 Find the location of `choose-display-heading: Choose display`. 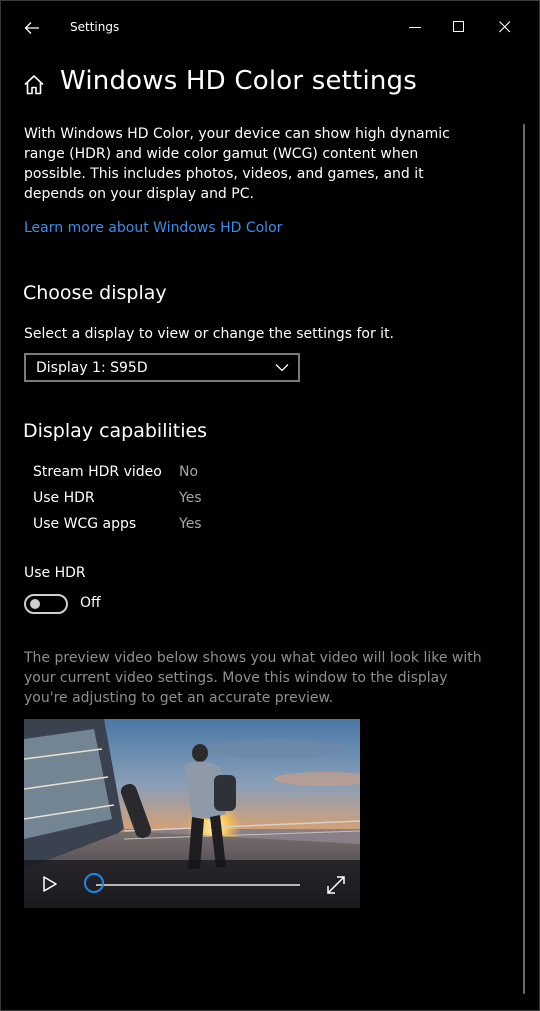

choose-display-heading: Choose display is located at coordinates (95, 293).